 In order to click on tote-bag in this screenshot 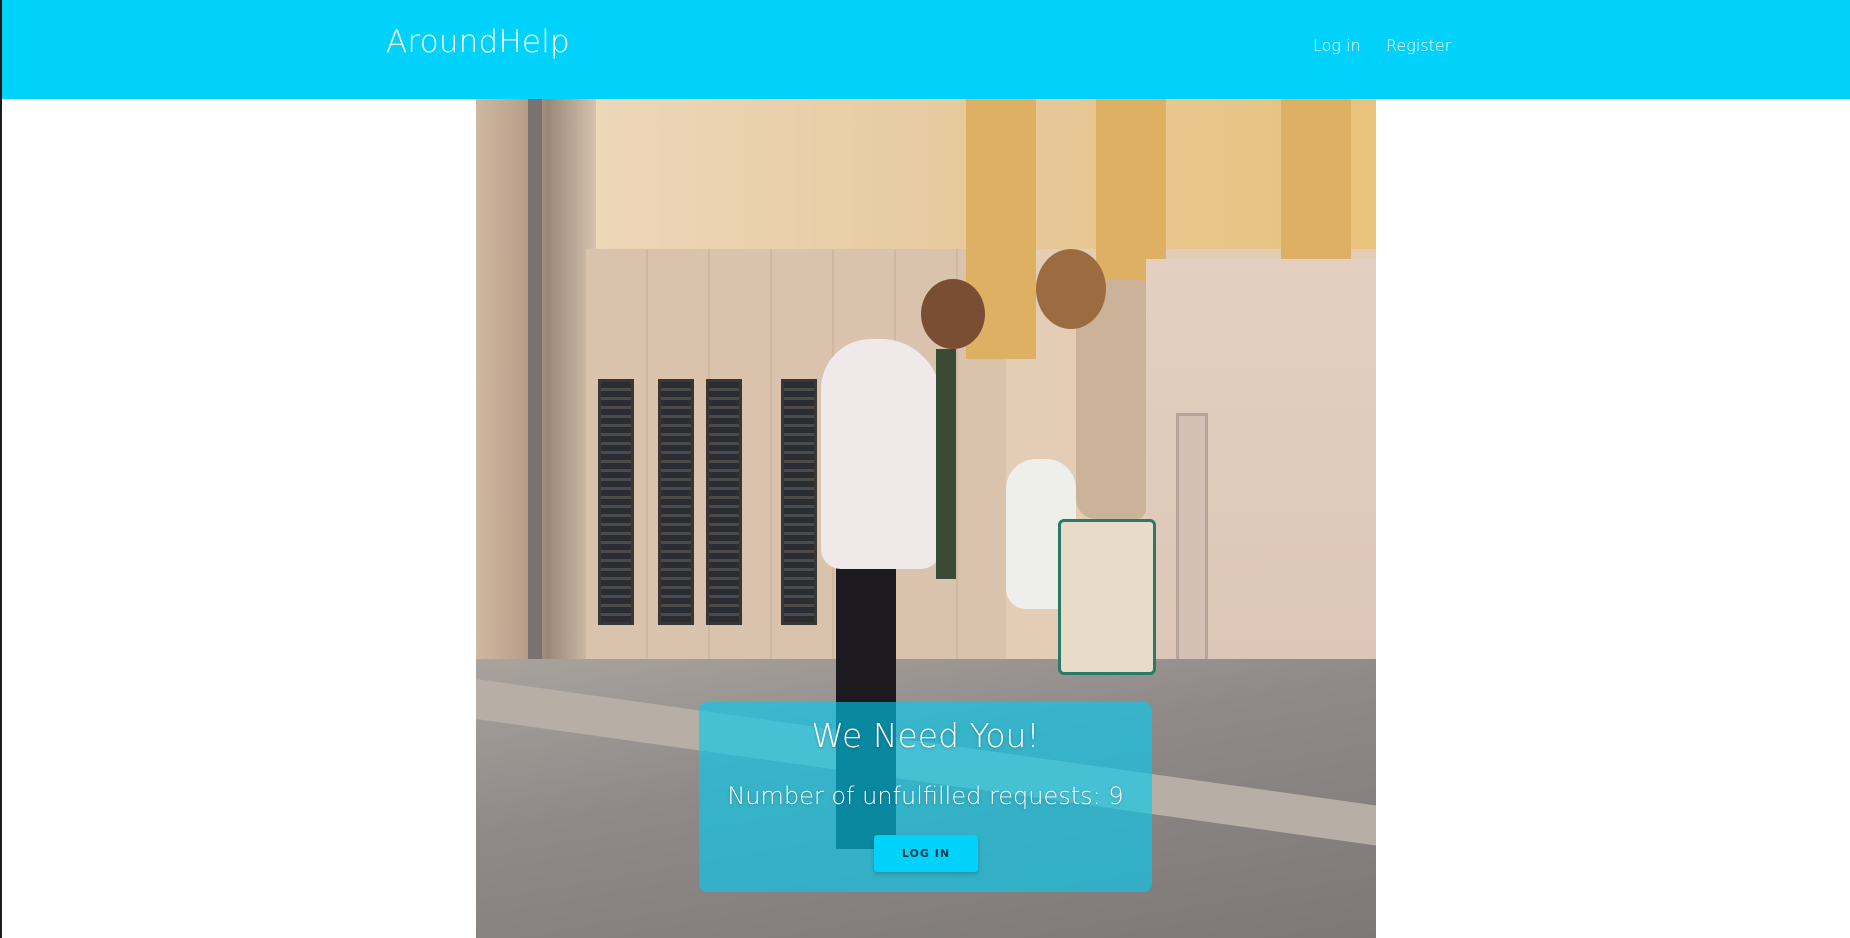, I will do `click(1107, 597)`.